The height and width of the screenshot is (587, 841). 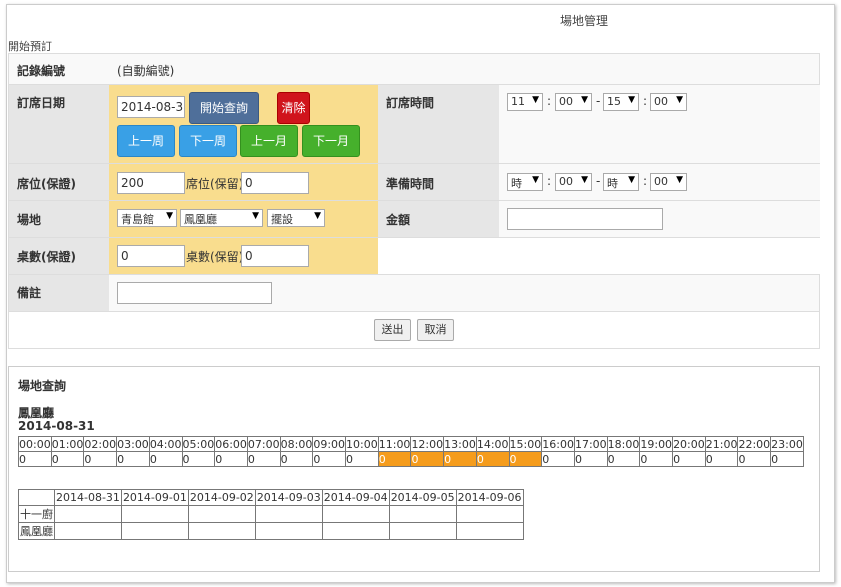 What do you see at coordinates (661, 181) in the screenshot?
I see `prep-end-minute-value: 00` at bounding box center [661, 181].